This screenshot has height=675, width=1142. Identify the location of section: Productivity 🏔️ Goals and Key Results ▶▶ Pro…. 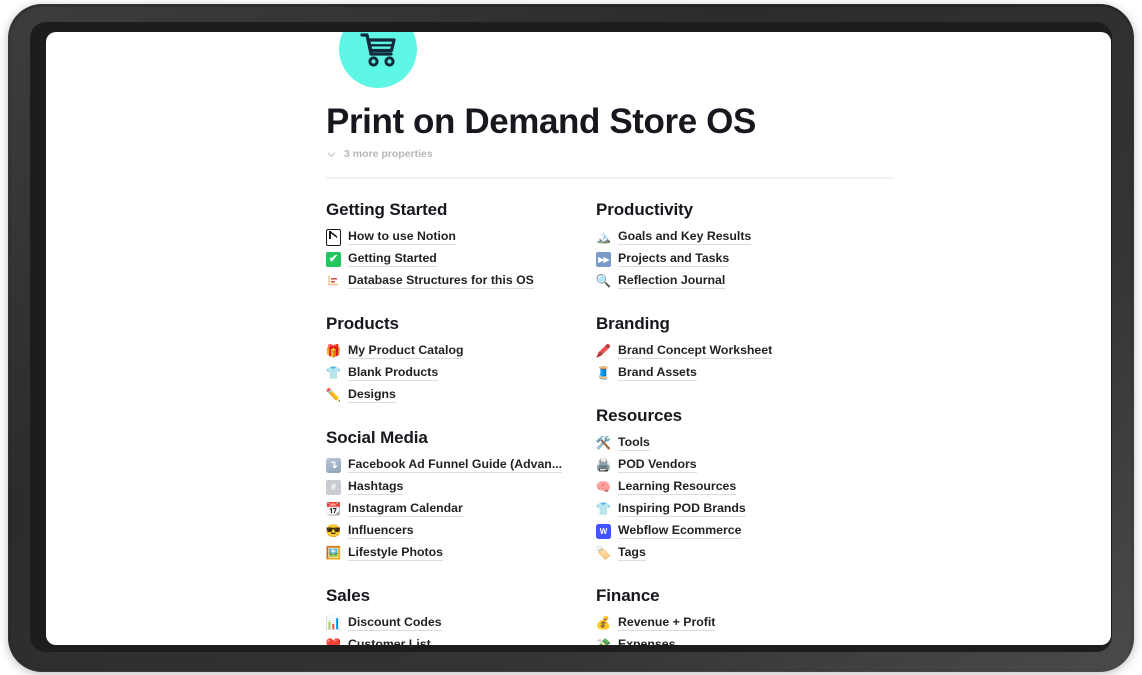
(731, 246).